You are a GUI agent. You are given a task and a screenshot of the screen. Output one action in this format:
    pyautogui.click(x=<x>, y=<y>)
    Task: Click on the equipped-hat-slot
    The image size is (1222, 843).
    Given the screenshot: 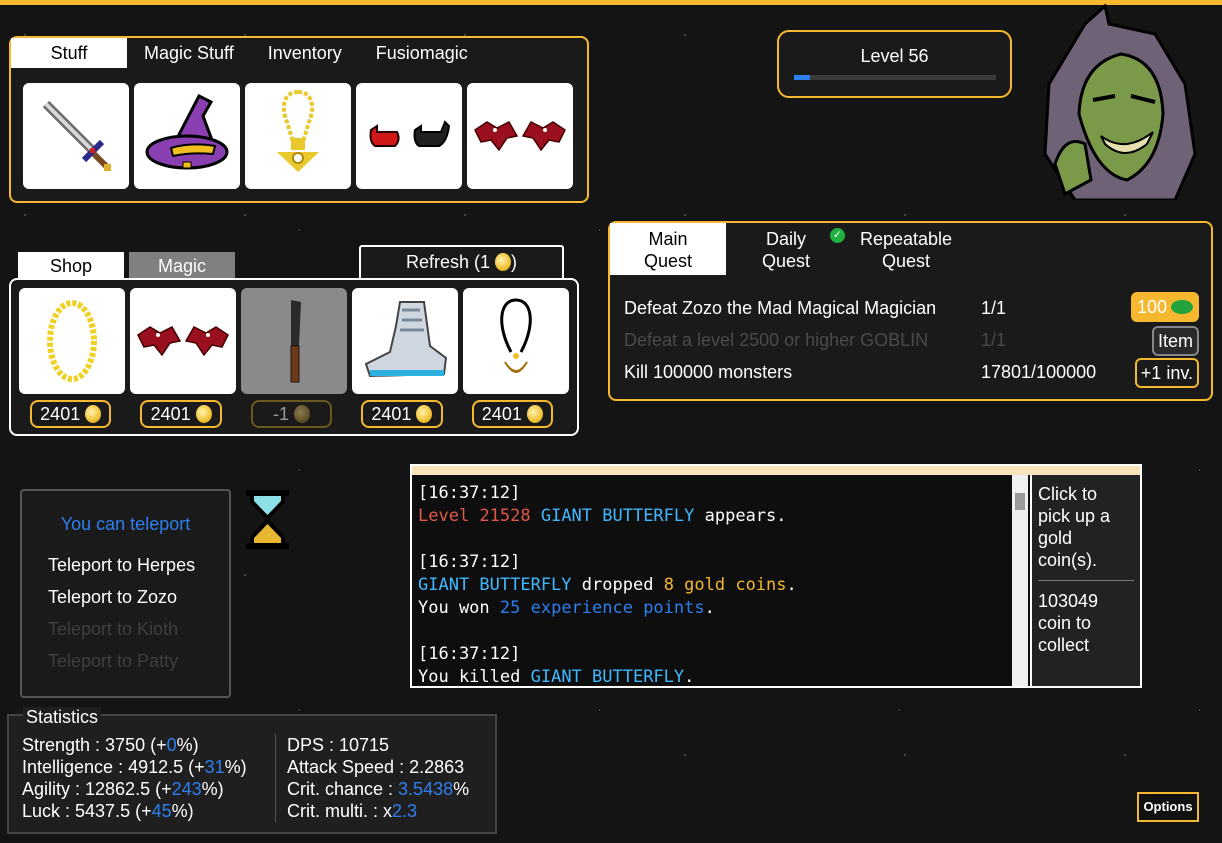 What is the action you would take?
    pyautogui.click(x=187, y=136)
    